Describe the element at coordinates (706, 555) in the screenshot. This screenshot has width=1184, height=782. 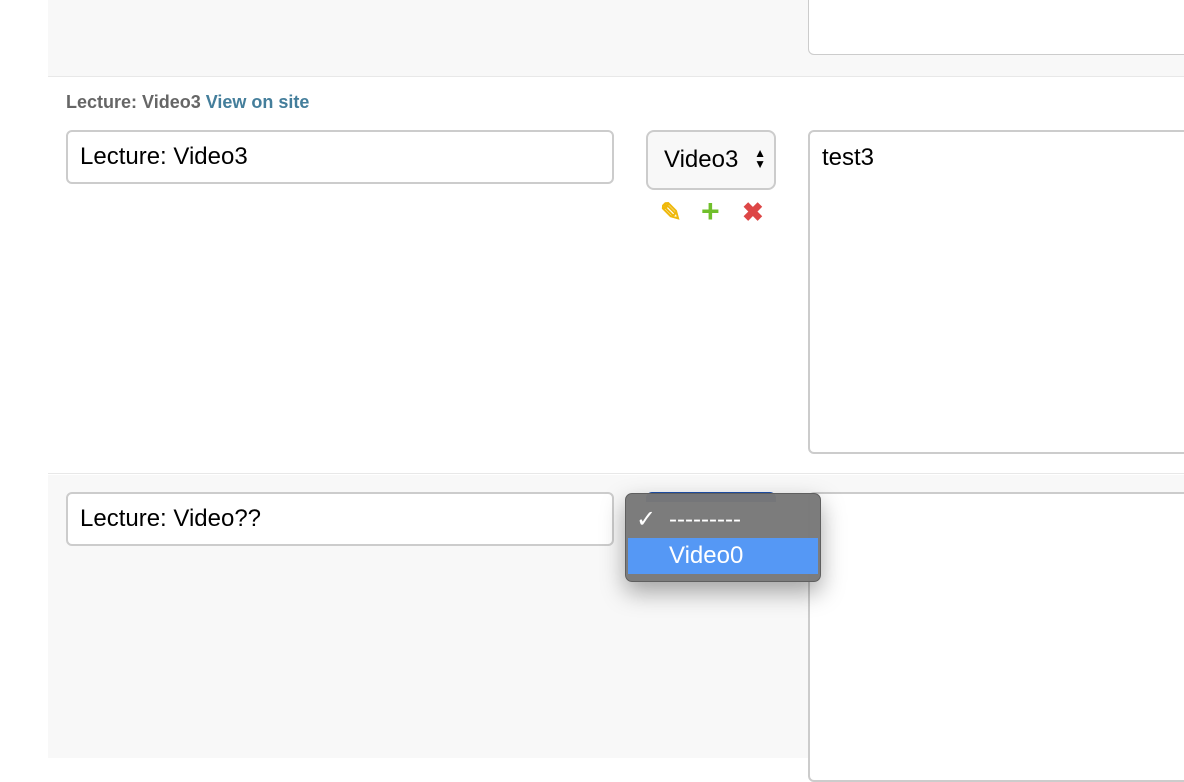
I see `dropdown-option-label: Video0` at that location.